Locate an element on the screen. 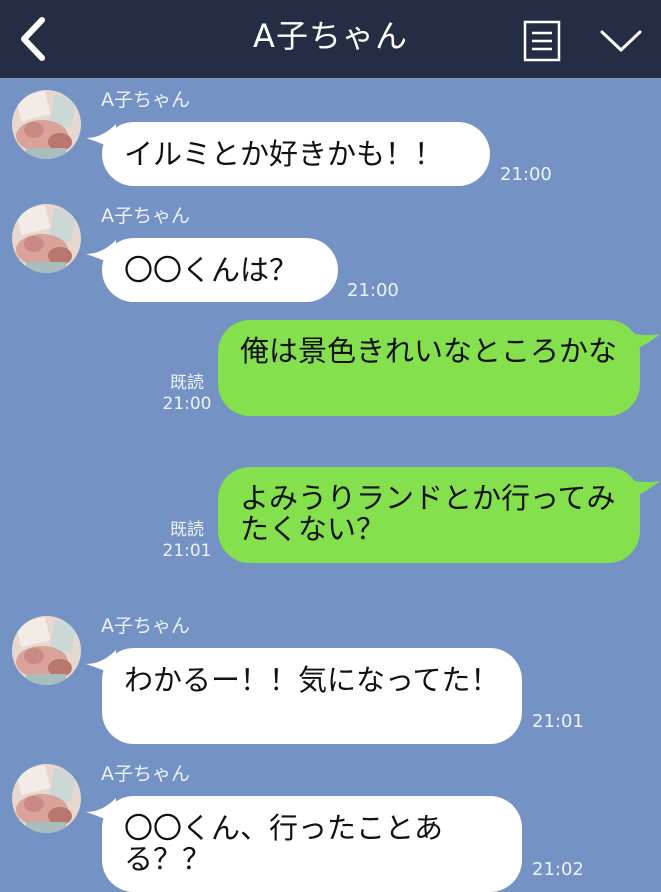  message-bubble: 俺は景色きれいなところかな is located at coordinates (429, 368).